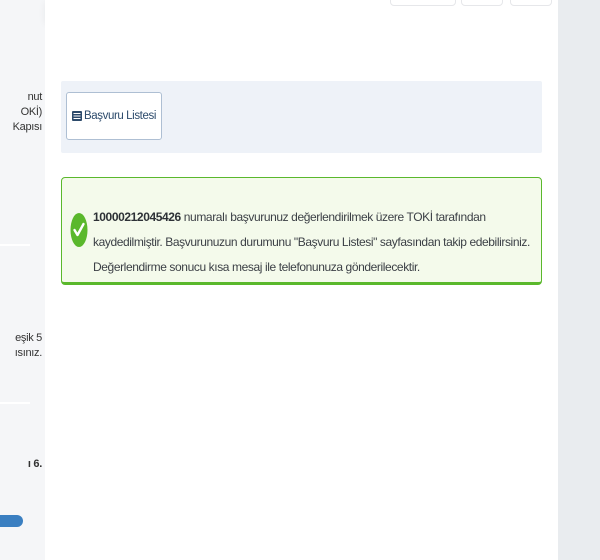  What do you see at coordinates (28, 346) in the screenshot?
I see `sidebar-text-block-2: eşik 5 ısınız.` at bounding box center [28, 346].